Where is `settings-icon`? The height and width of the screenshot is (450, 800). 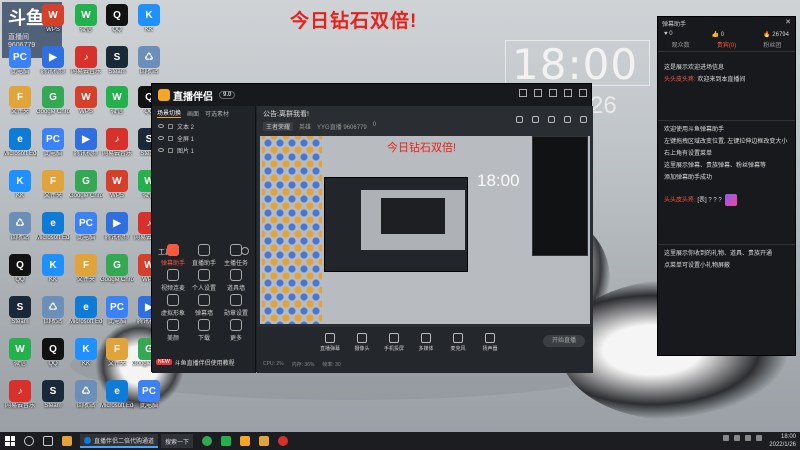
settings-icon is located at coordinates (567, 119).